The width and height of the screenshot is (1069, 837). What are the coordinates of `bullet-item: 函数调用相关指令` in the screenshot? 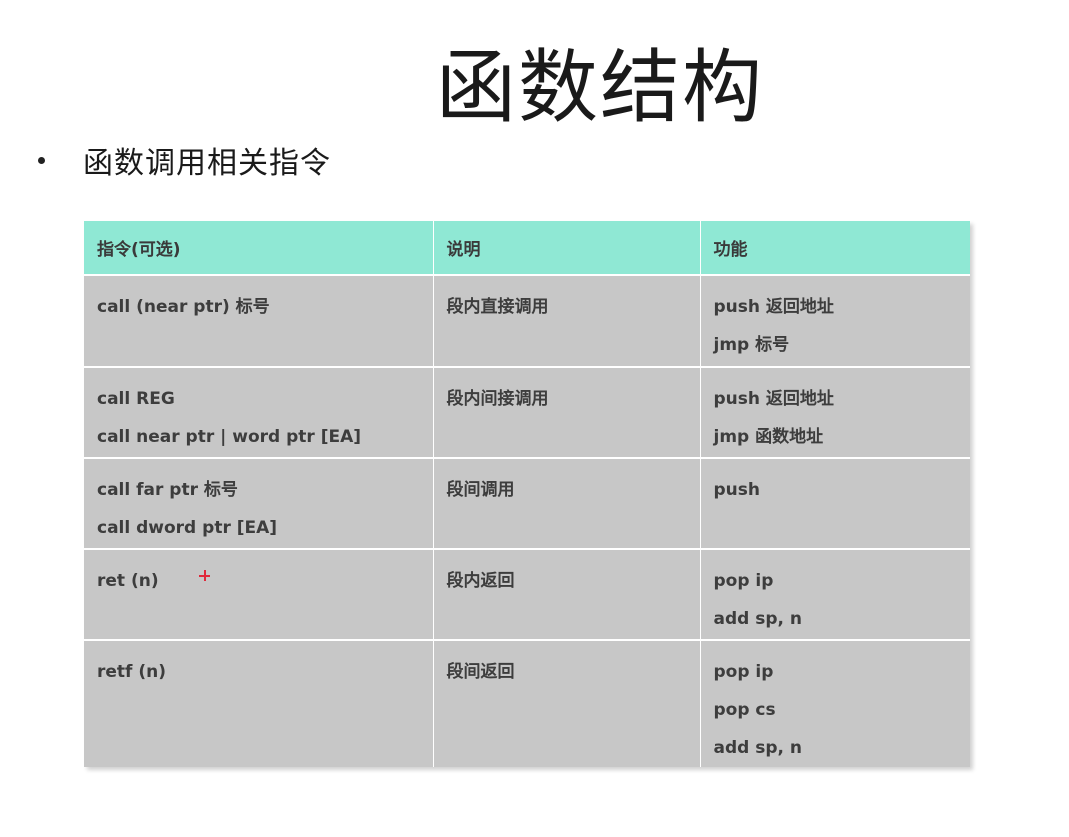 It's located at (184, 160).